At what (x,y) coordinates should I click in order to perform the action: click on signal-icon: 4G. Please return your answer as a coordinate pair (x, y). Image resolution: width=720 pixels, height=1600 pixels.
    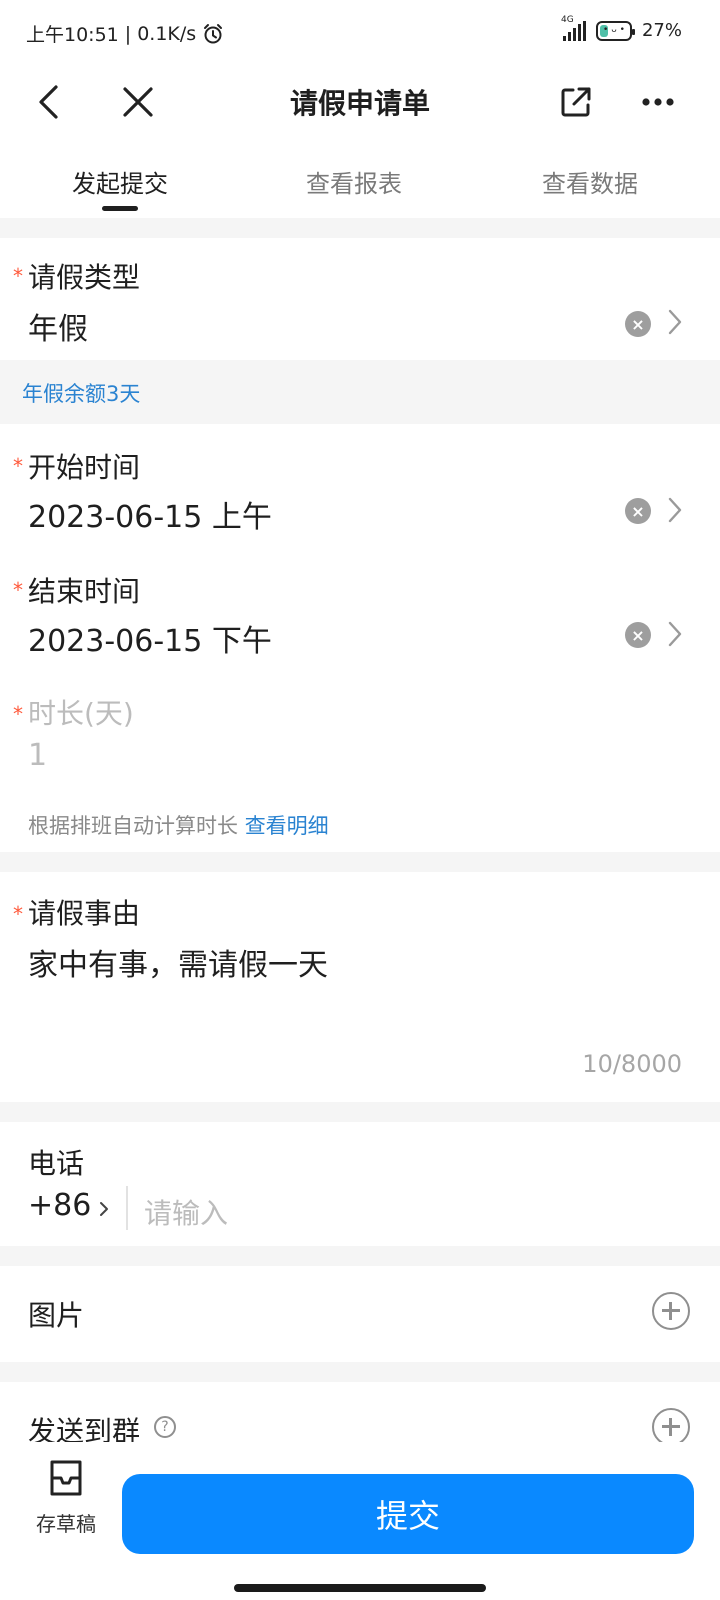
    Looking at the image, I should click on (573, 28).